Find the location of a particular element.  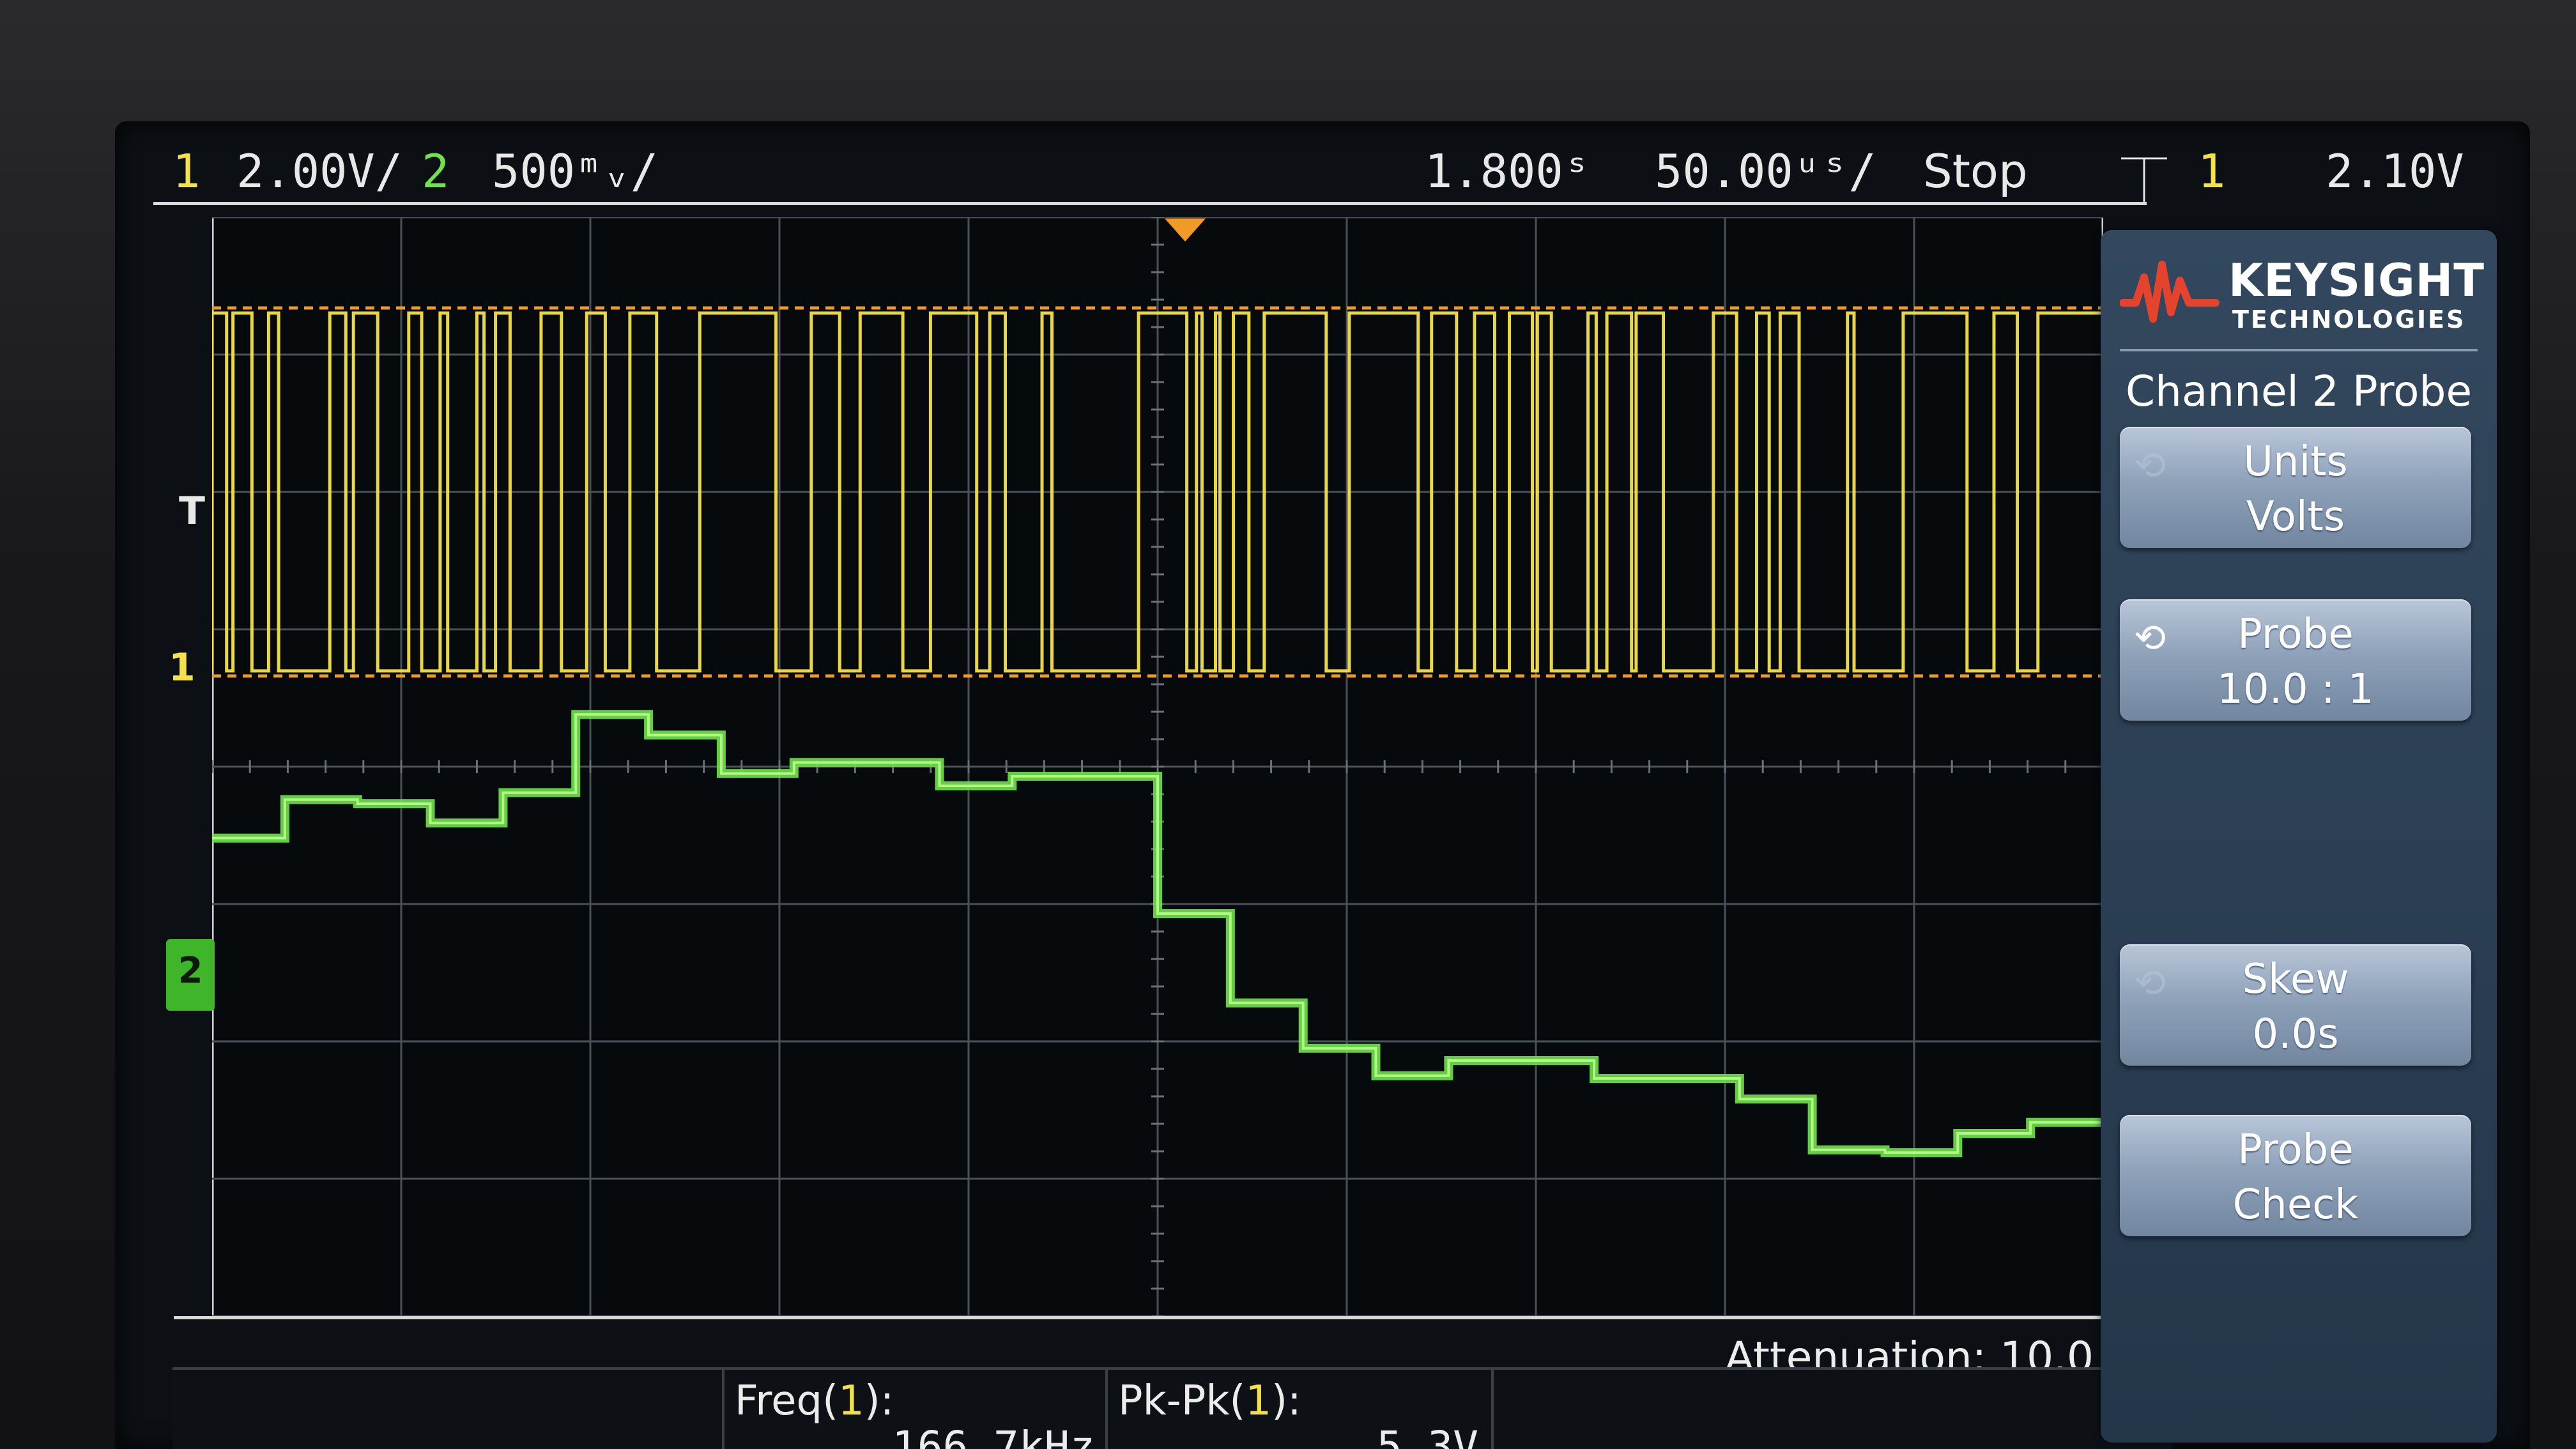

ch1-ground-marker: 1 is located at coordinates (182, 667).